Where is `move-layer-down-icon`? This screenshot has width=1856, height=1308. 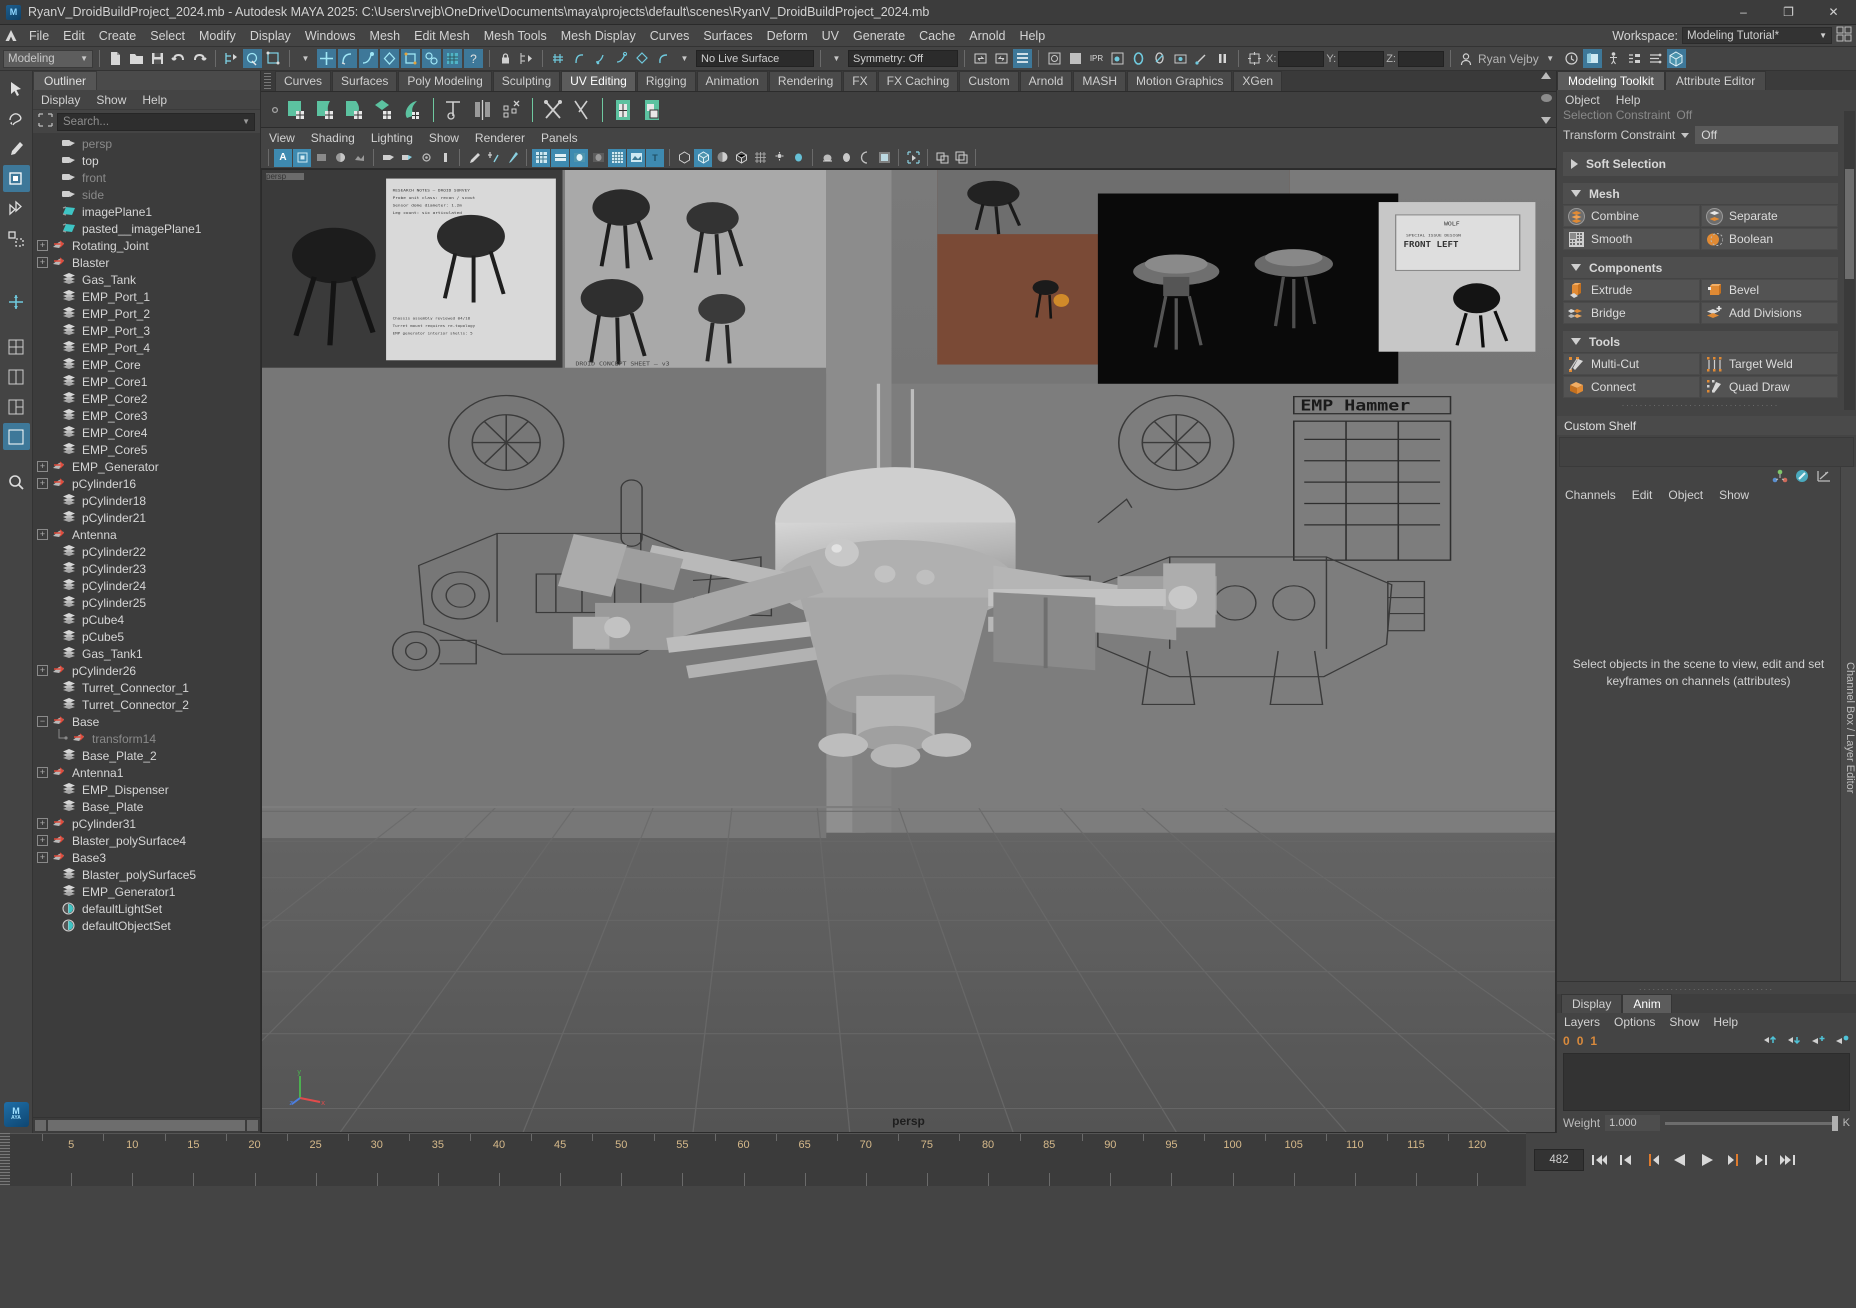 move-layer-down-icon is located at coordinates (1794, 1041).